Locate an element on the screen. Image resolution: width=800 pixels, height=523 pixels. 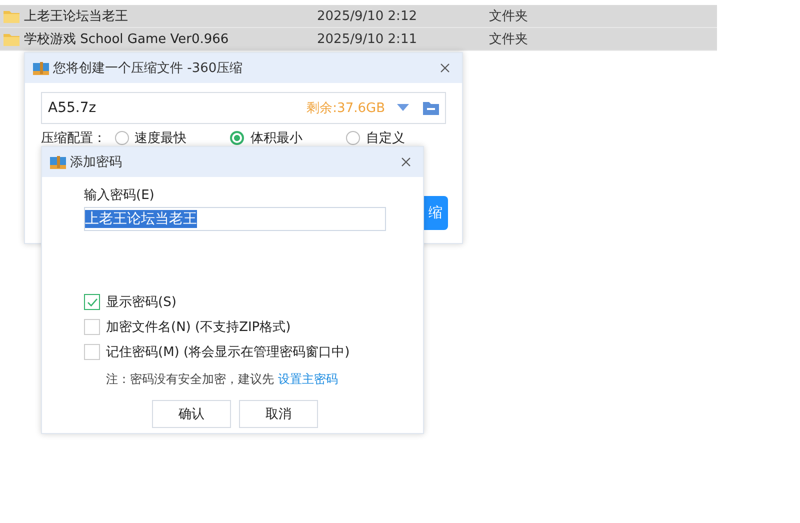
radio-label: 自定义 is located at coordinates (386, 138).